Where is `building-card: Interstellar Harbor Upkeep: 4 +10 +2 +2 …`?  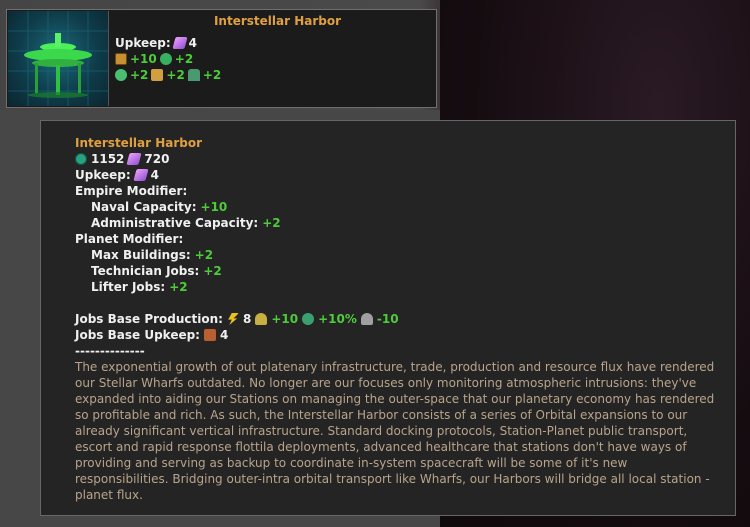 building-card: Interstellar Harbor Upkeep: 4 +10 +2 +2 … is located at coordinates (221, 58).